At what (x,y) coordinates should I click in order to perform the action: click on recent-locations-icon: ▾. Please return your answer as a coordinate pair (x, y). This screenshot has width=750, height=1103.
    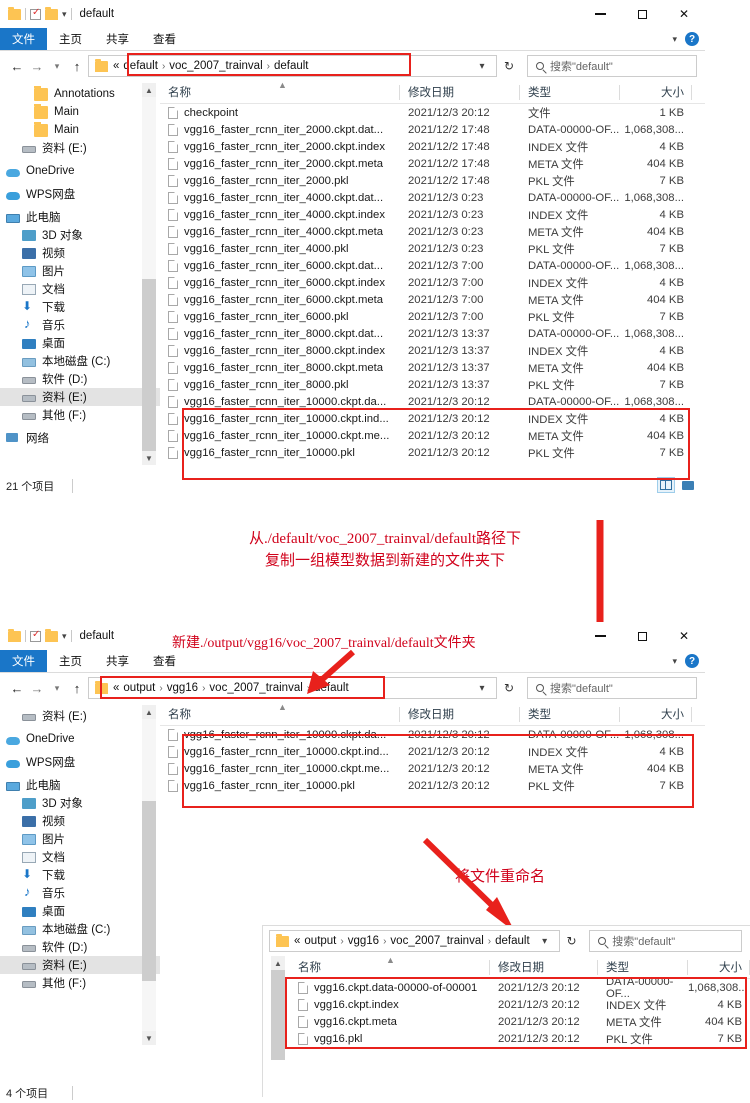
    Looking at the image, I should click on (57, 66).